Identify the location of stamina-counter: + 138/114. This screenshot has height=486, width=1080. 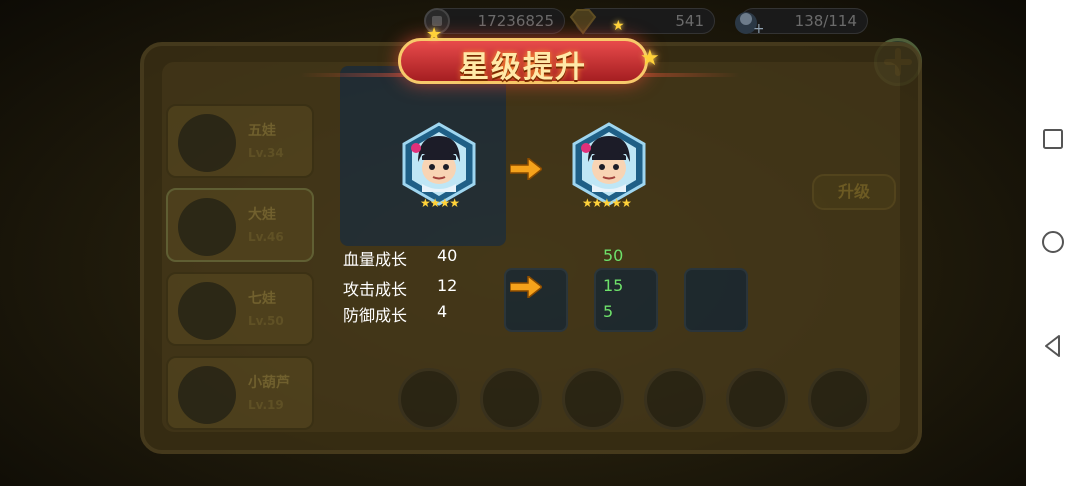
(801, 22).